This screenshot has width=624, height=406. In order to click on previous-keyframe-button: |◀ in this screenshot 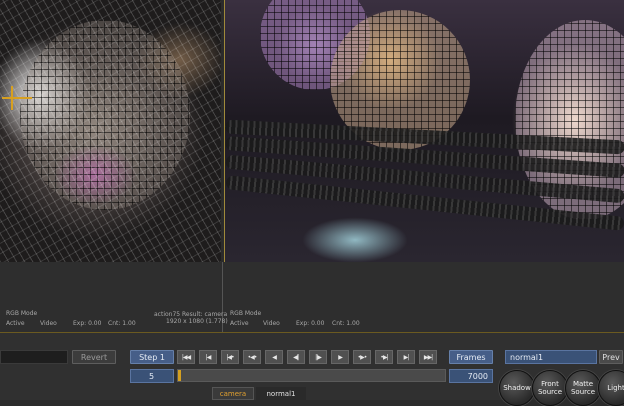, I will do `click(208, 357)`.